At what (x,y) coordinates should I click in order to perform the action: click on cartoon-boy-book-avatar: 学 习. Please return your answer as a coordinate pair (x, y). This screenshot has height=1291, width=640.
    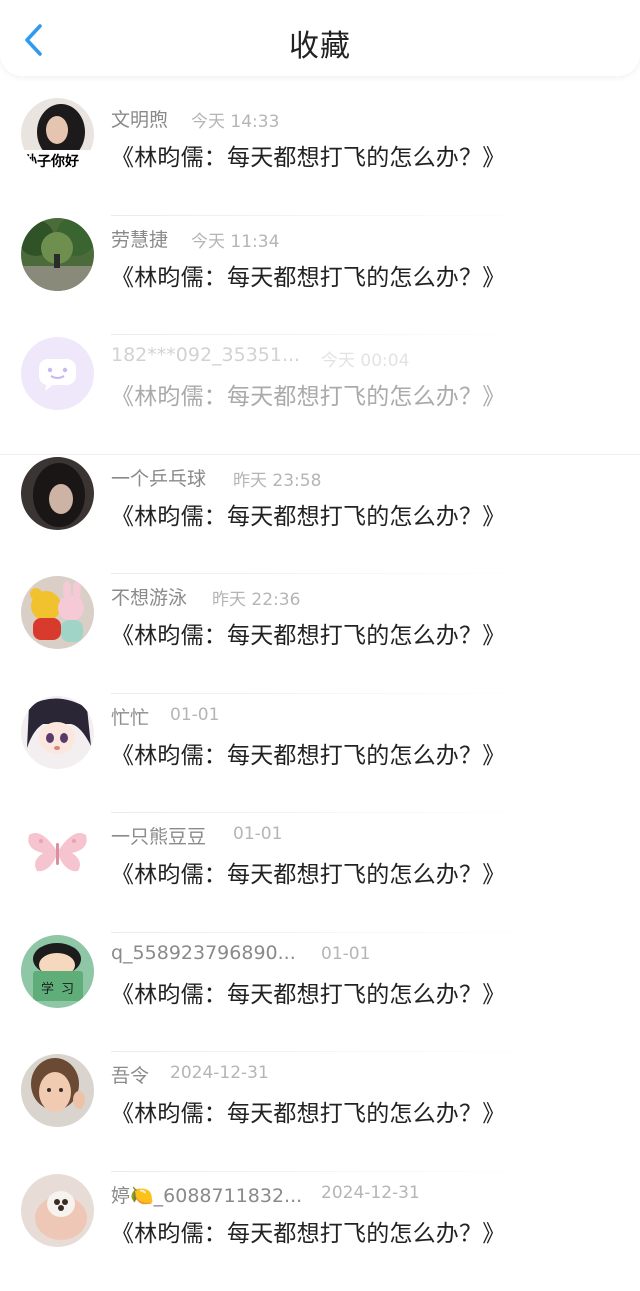
    Looking at the image, I should click on (57, 971).